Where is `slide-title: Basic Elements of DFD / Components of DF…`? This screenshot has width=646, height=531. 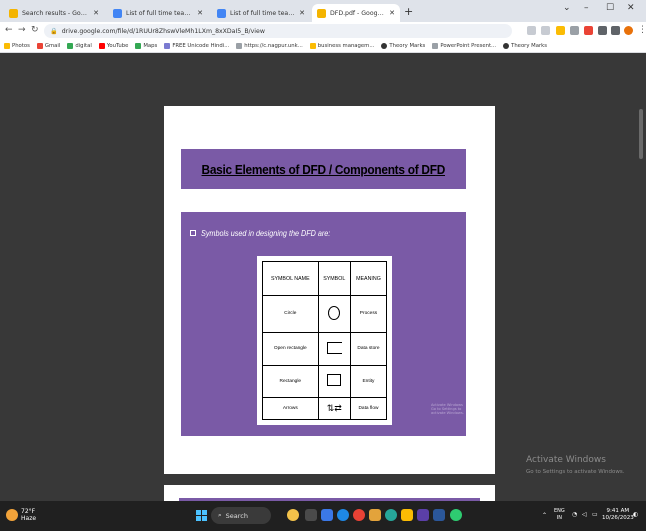 slide-title: Basic Elements of DFD / Components of DF… is located at coordinates (323, 169).